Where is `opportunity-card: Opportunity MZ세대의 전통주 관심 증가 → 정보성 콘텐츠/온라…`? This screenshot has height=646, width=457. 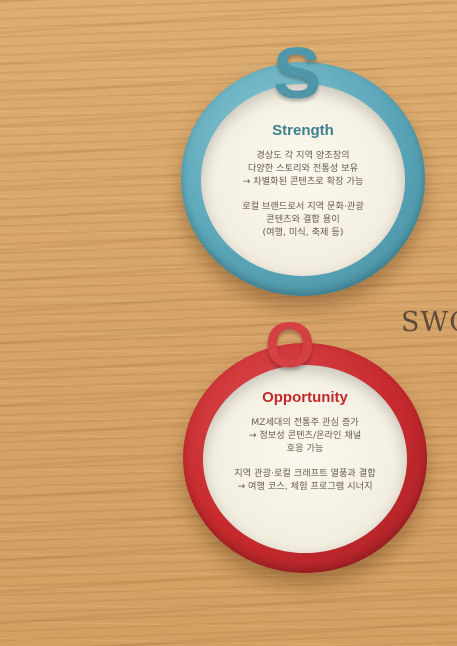
opportunity-card: Opportunity MZ세대의 전통주 관심 증가 → 정보성 콘텐츠/온라… is located at coordinates (305, 459).